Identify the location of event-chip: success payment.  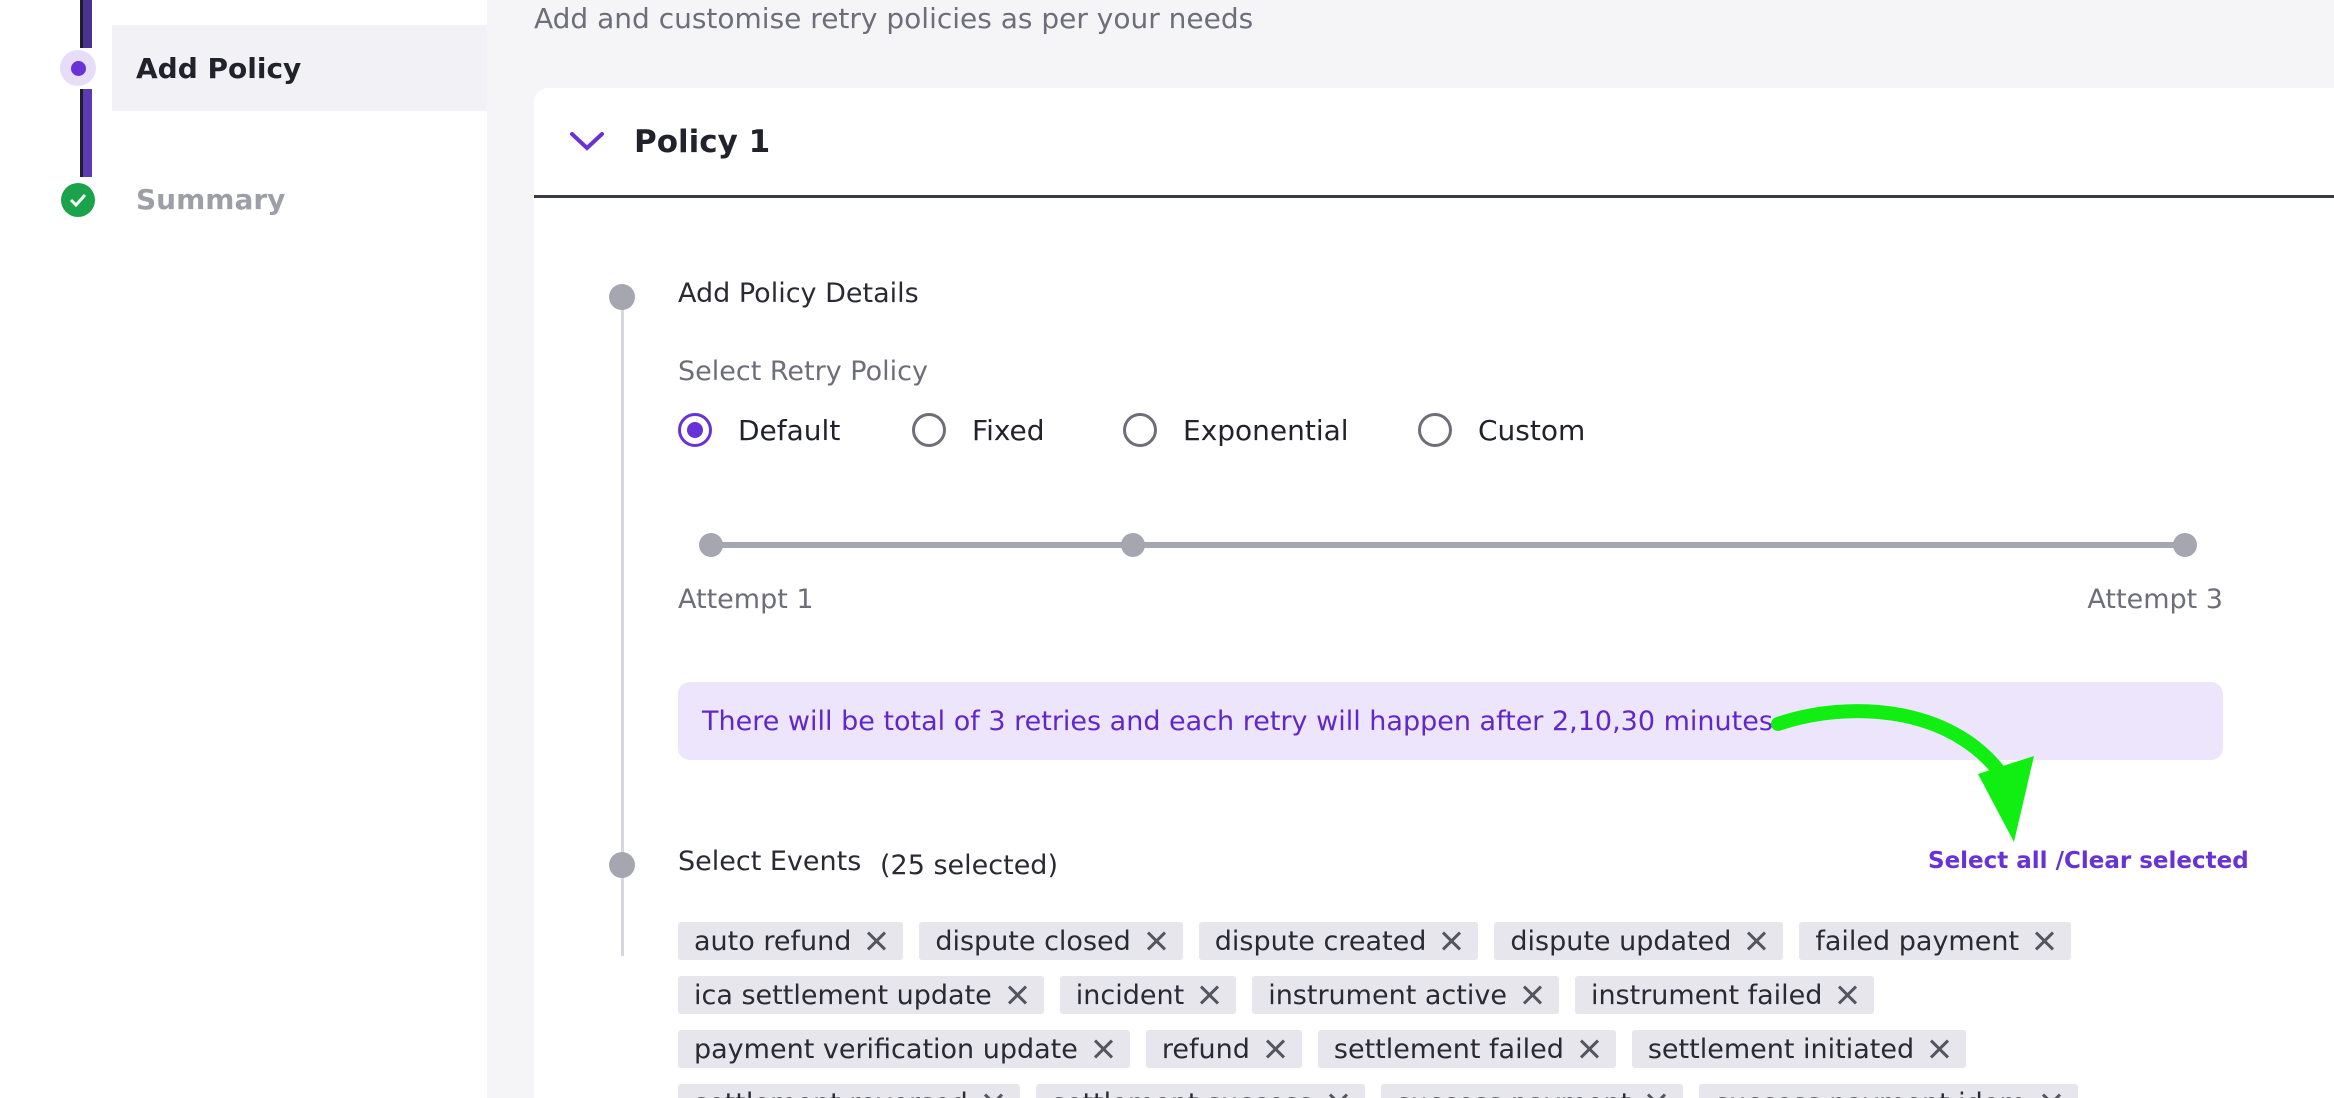
(1532, 1091).